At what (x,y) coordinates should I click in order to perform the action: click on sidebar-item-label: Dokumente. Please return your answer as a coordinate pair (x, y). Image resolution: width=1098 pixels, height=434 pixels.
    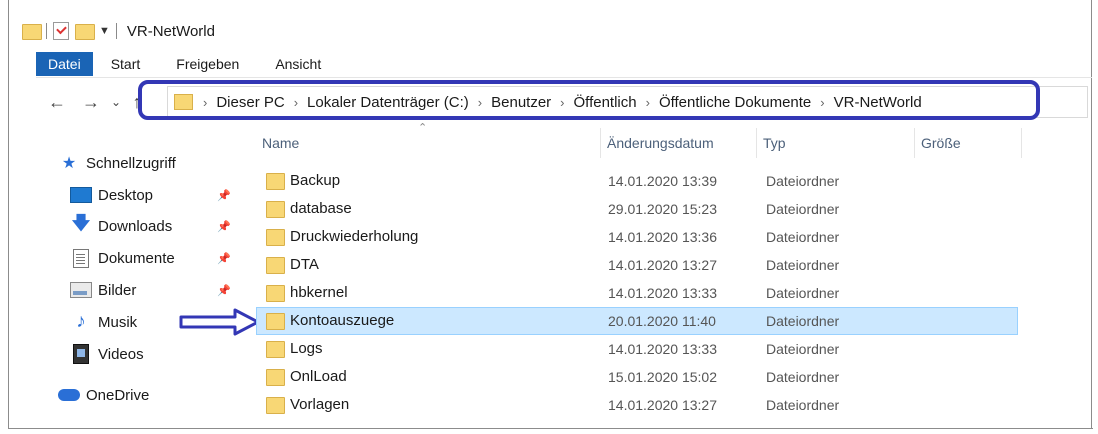
    Looking at the image, I should click on (136, 258).